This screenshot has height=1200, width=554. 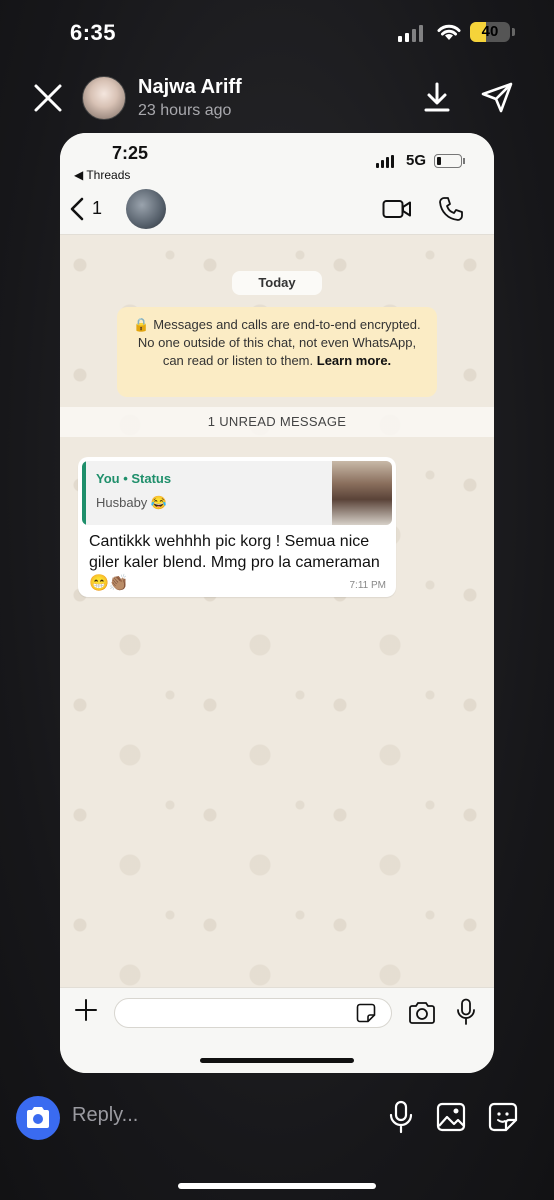 I want to click on quote-accent-bar, so click(x=84, y=493).